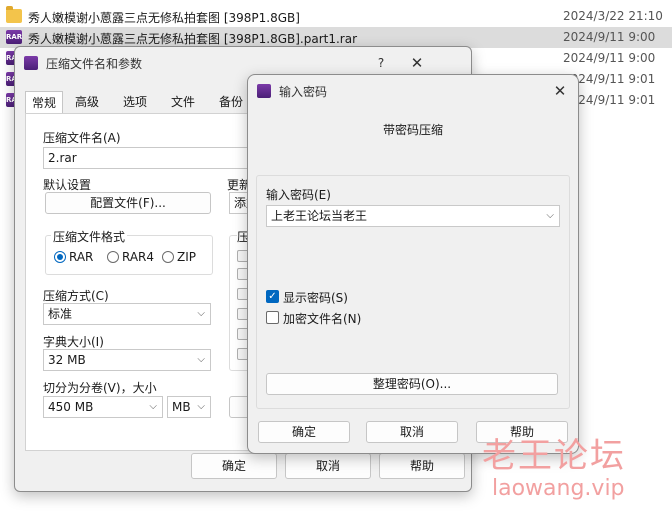  What do you see at coordinates (87, 102) in the screenshot?
I see `tab-advanced: 高级` at bounding box center [87, 102].